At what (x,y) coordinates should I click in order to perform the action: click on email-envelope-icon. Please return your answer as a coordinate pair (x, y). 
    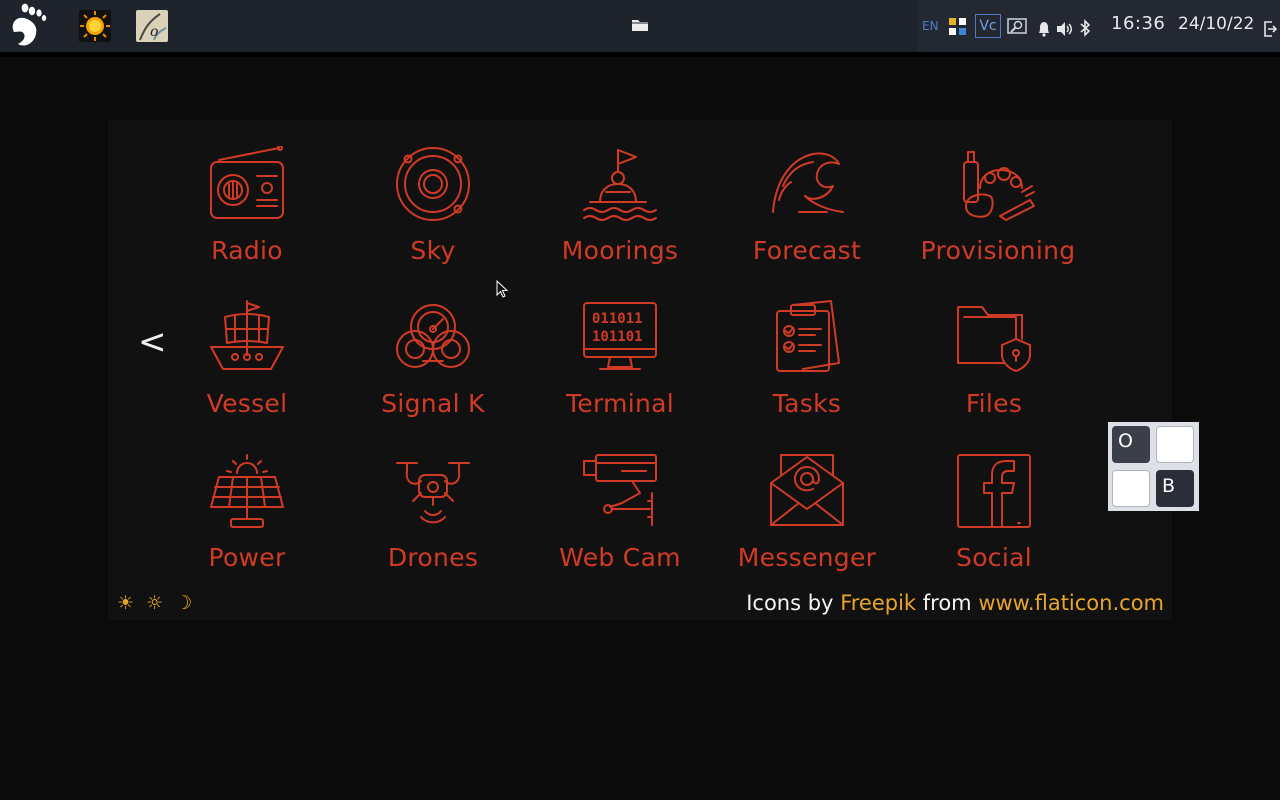
    Looking at the image, I should click on (807, 490).